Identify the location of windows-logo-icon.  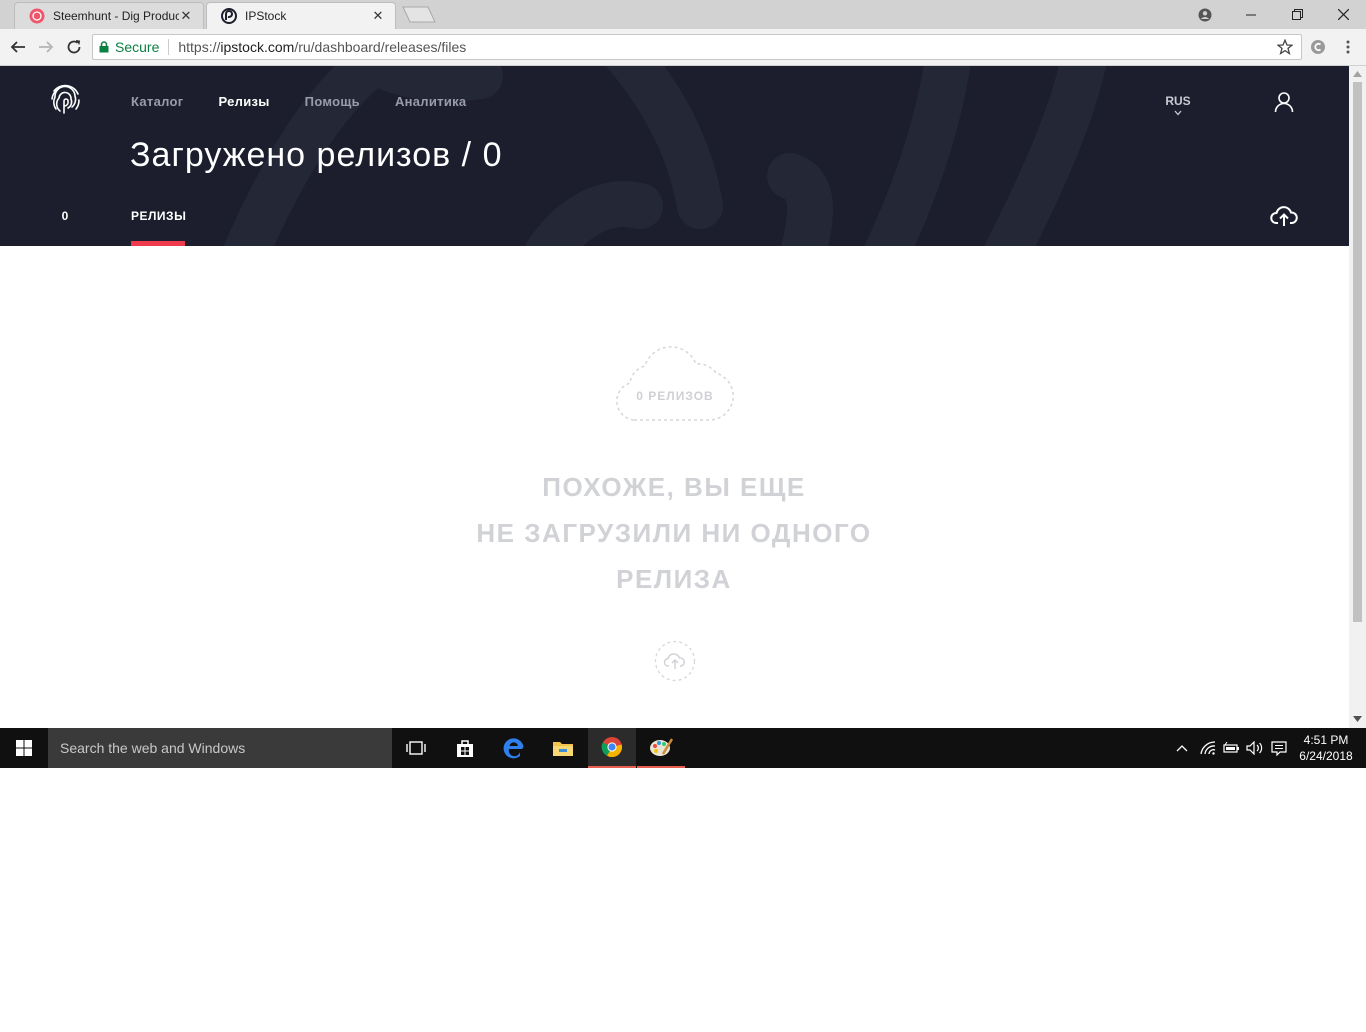
(24, 748).